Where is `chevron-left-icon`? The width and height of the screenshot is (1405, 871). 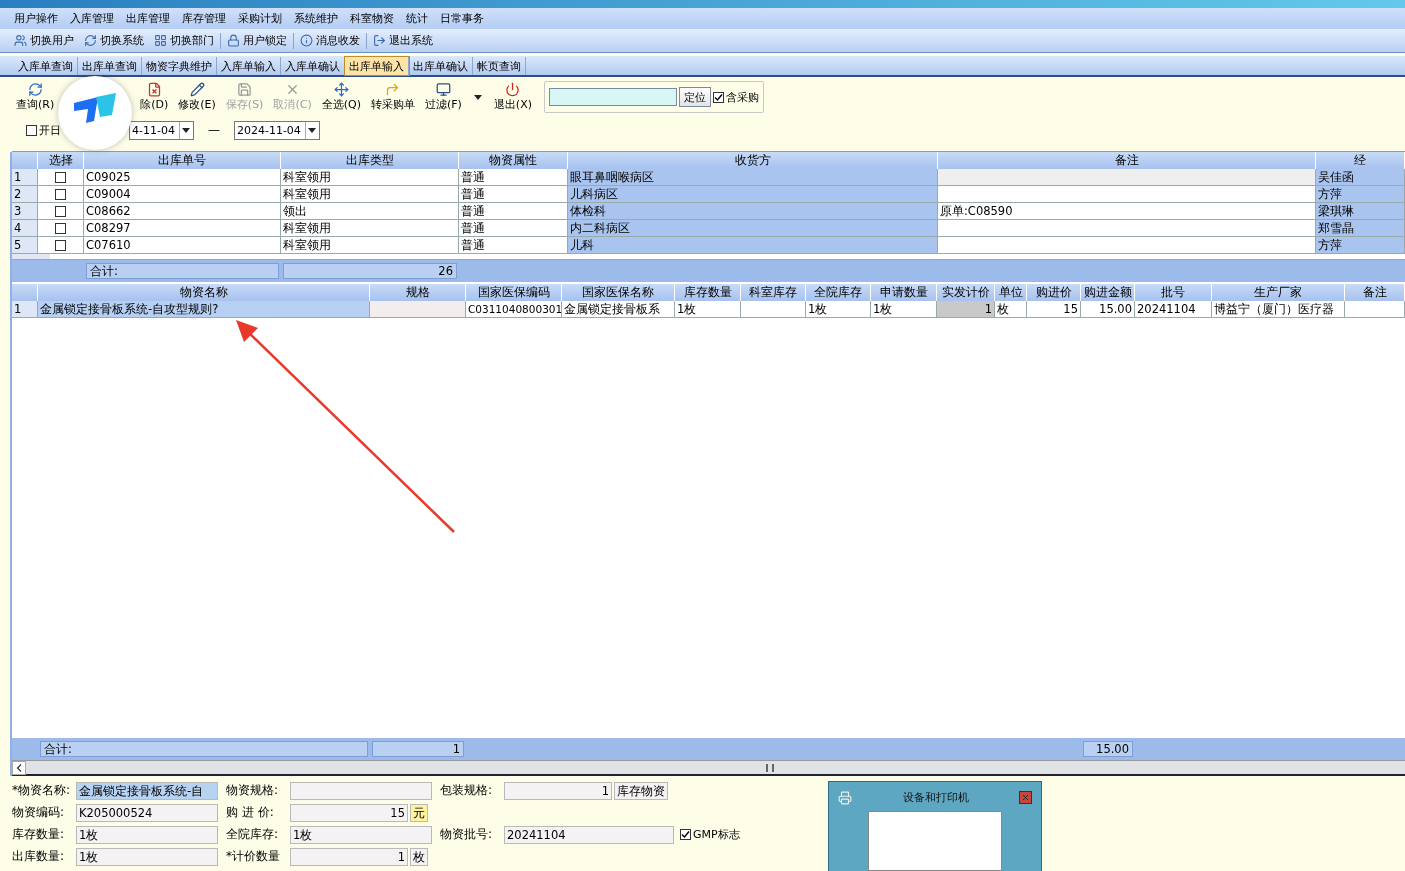 chevron-left-icon is located at coordinates (19, 767).